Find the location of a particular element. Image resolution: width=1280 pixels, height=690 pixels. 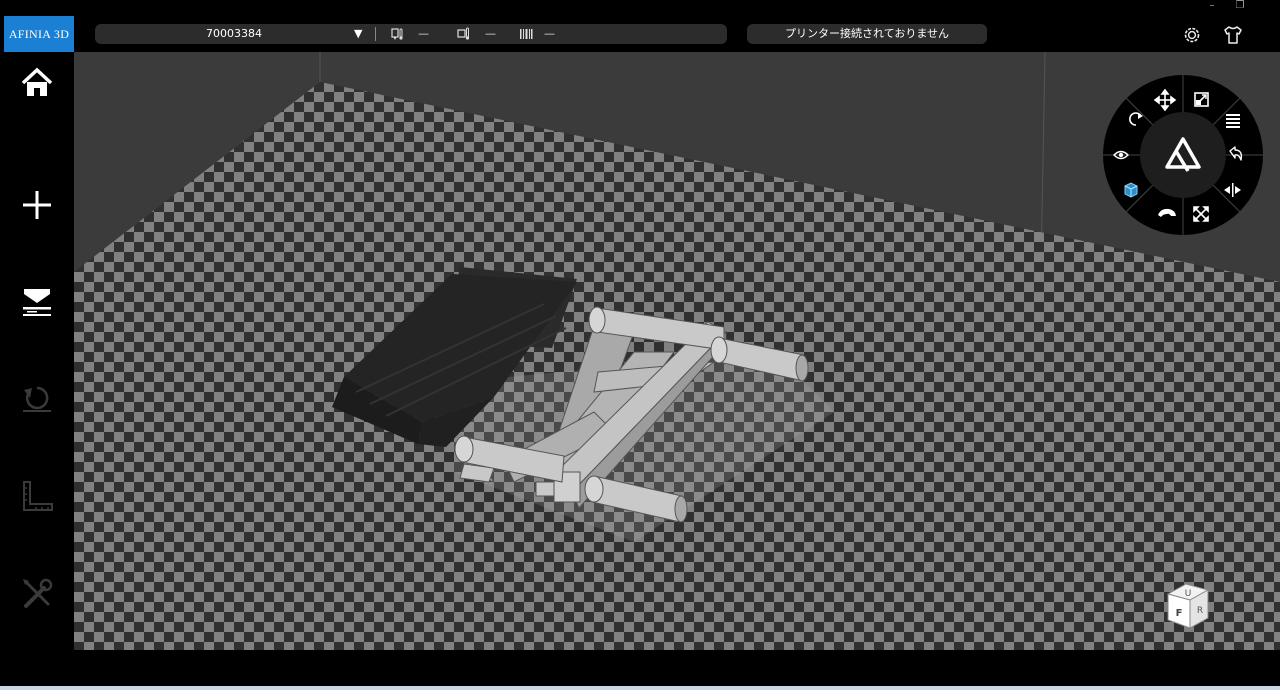

measure-icon is located at coordinates (38, 496).